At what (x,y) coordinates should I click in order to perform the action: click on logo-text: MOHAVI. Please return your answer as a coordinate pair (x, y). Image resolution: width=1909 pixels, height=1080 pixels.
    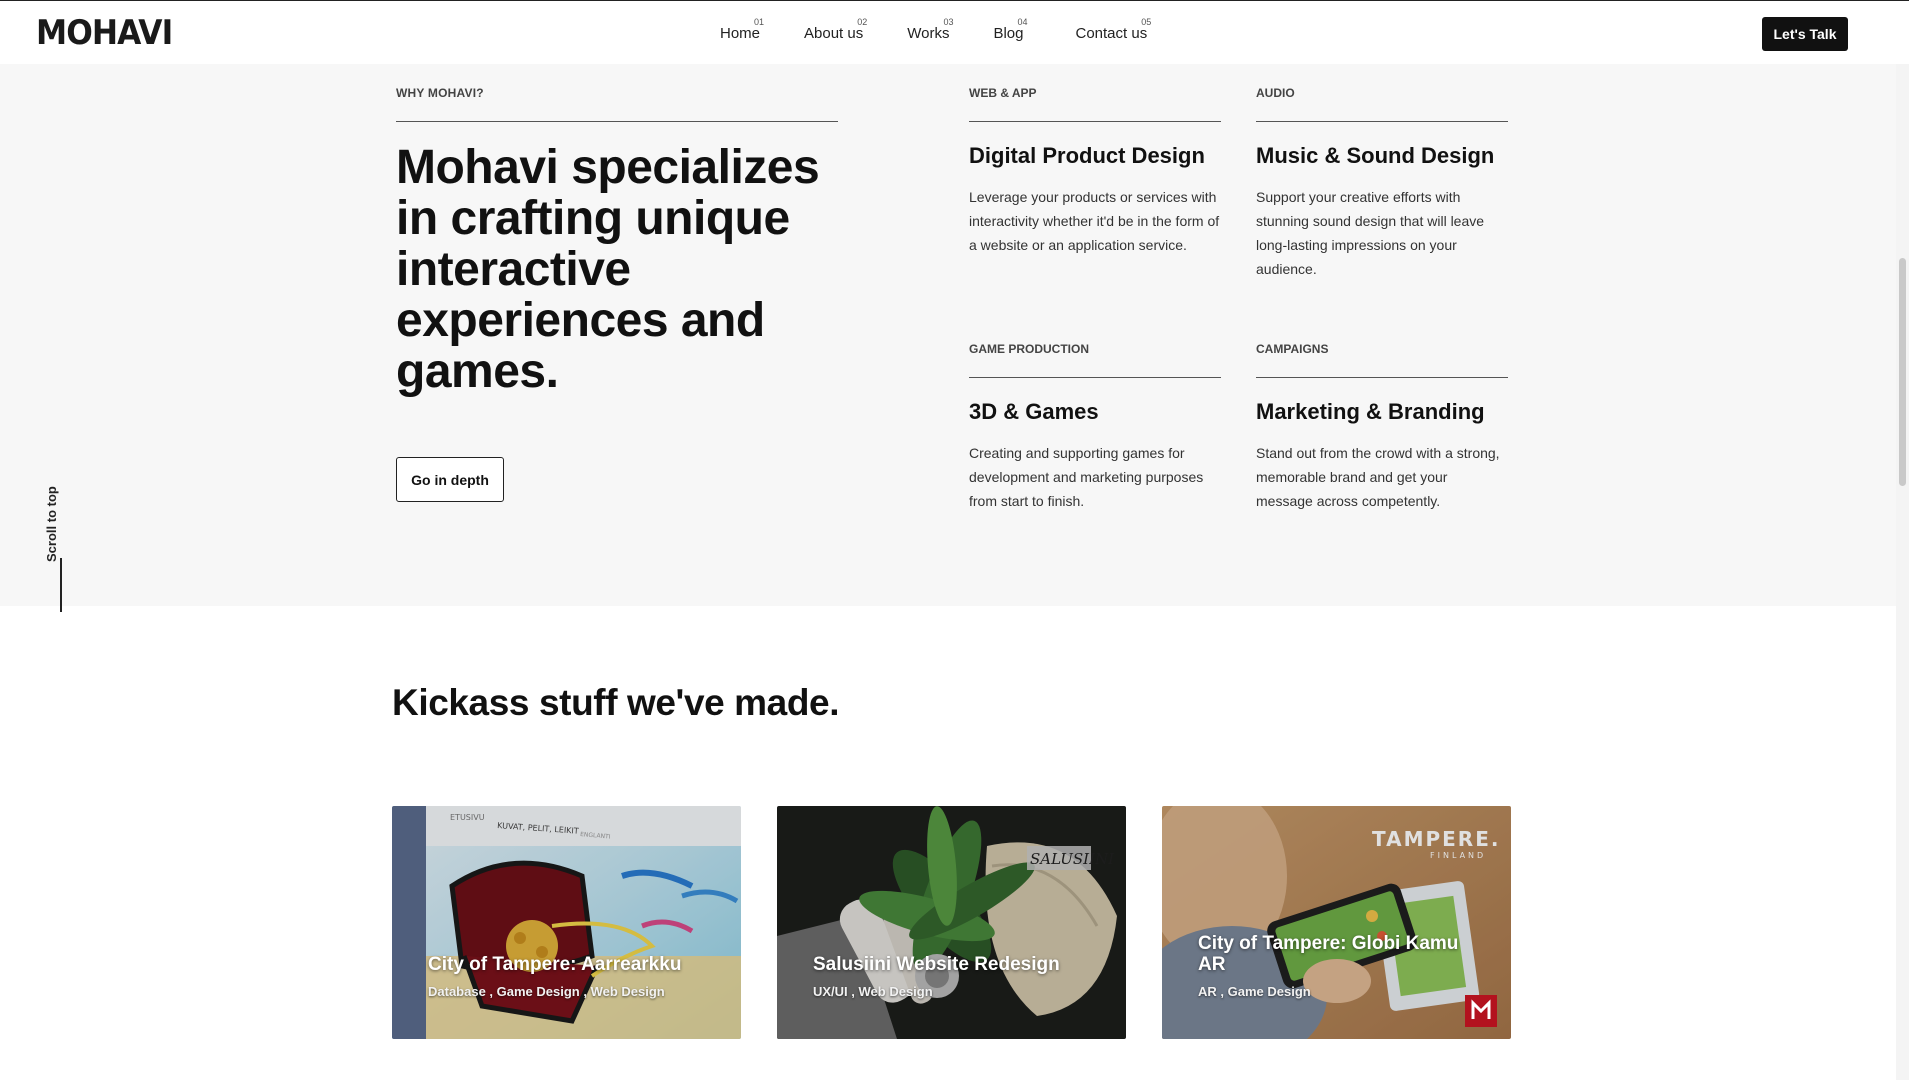
    Looking at the image, I should click on (104, 33).